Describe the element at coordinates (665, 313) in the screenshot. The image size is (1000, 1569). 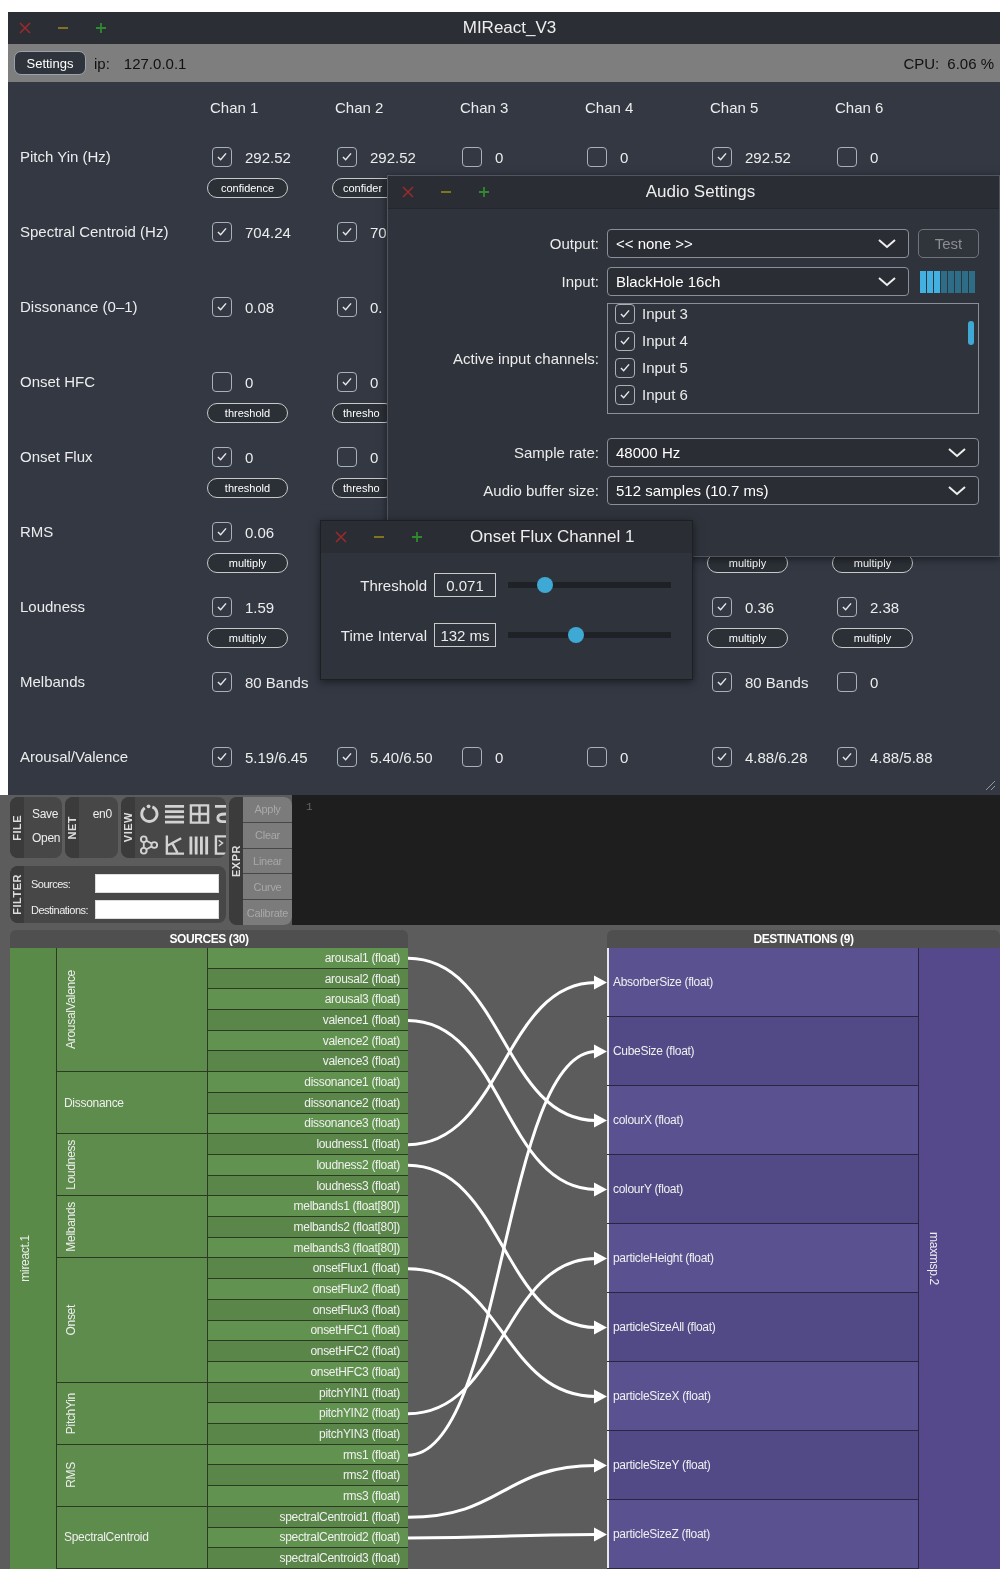
I see `channel-item: Input 3` at that location.